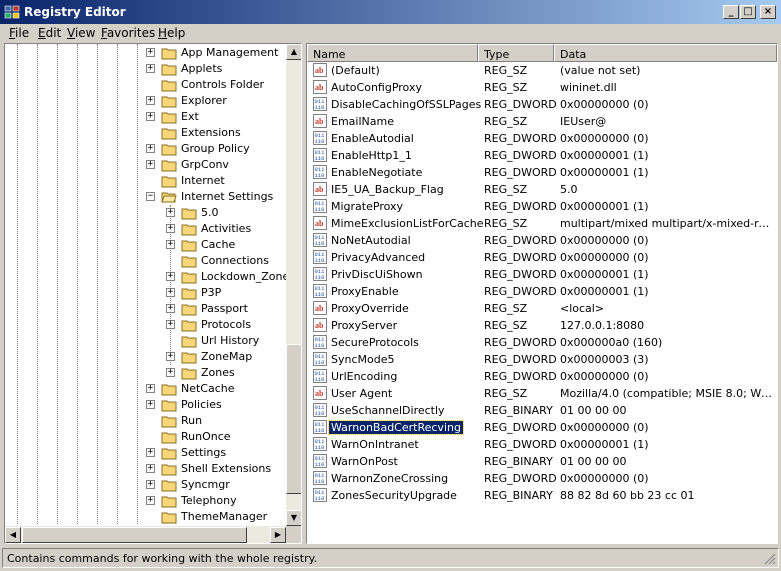  I want to click on tree-item: + Shell Extensions, so click(145, 469).